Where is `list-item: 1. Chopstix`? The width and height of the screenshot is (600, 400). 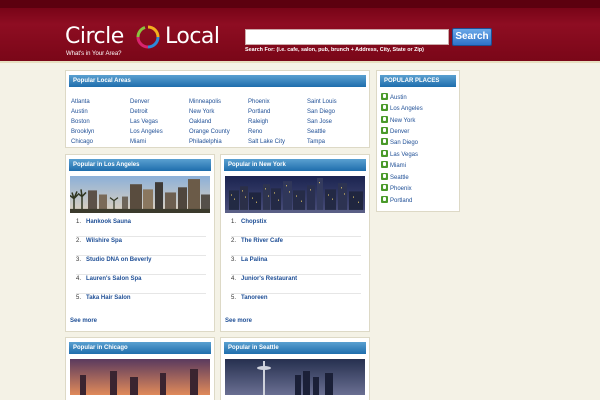 list-item: 1. Chopstix is located at coordinates (296, 227).